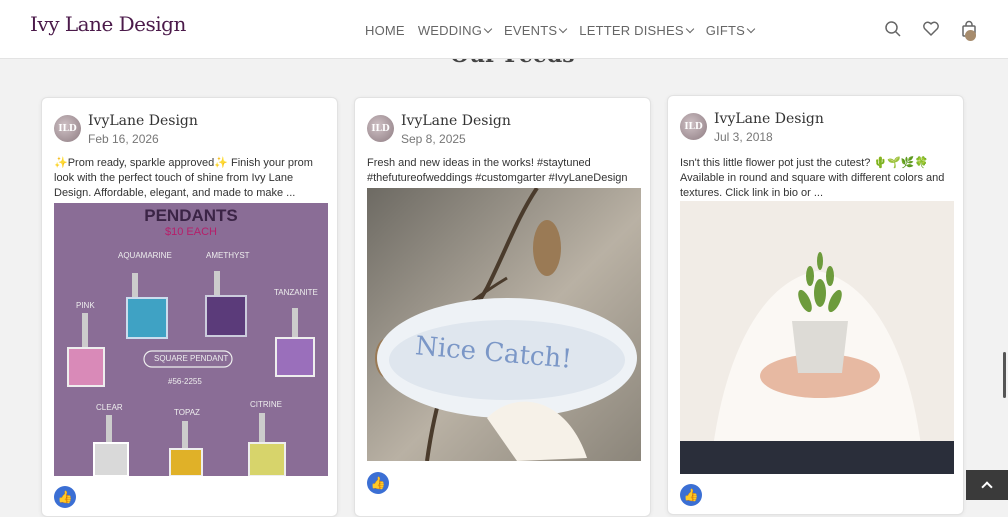  What do you see at coordinates (145, 255) in the screenshot?
I see `label-aquamarine: AQUAMARINE` at bounding box center [145, 255].